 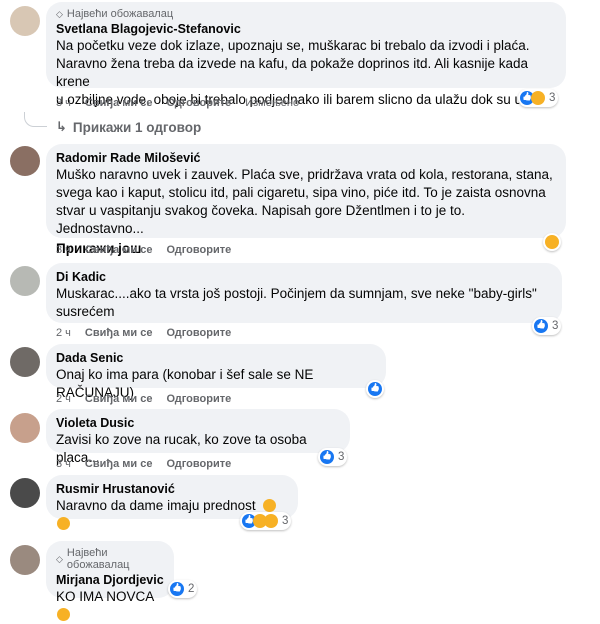 What do you see at coordinates (61, 126) in the screenshot?
I see `reply-arrow-icon: ↳` at bounding box center [61, 126].